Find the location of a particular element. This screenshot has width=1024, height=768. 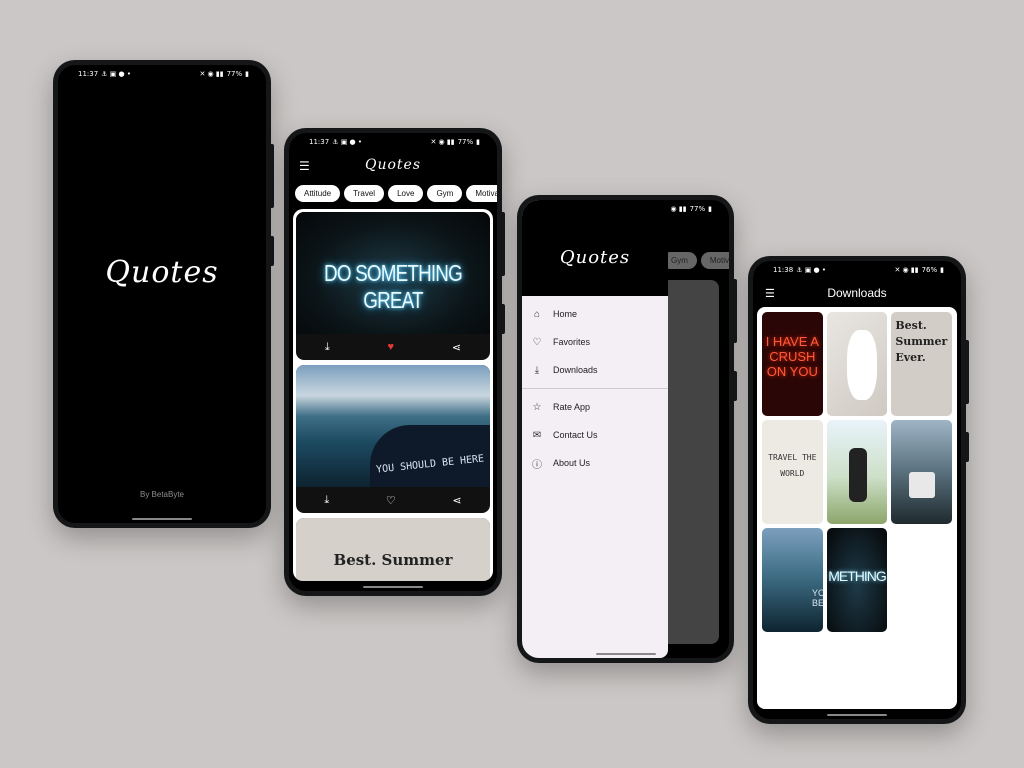

drawer-item-label: Home is located at coordinates (565, 314).